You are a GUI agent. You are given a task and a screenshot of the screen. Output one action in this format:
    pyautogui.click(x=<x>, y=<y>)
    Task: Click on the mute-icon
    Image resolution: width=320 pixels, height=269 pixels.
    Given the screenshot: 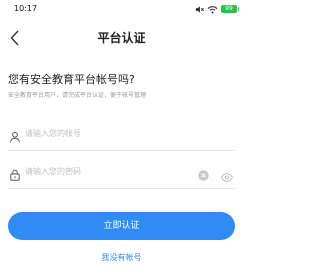 What is the action you would take?
    pyautogui.click(x=199, y=9)
    